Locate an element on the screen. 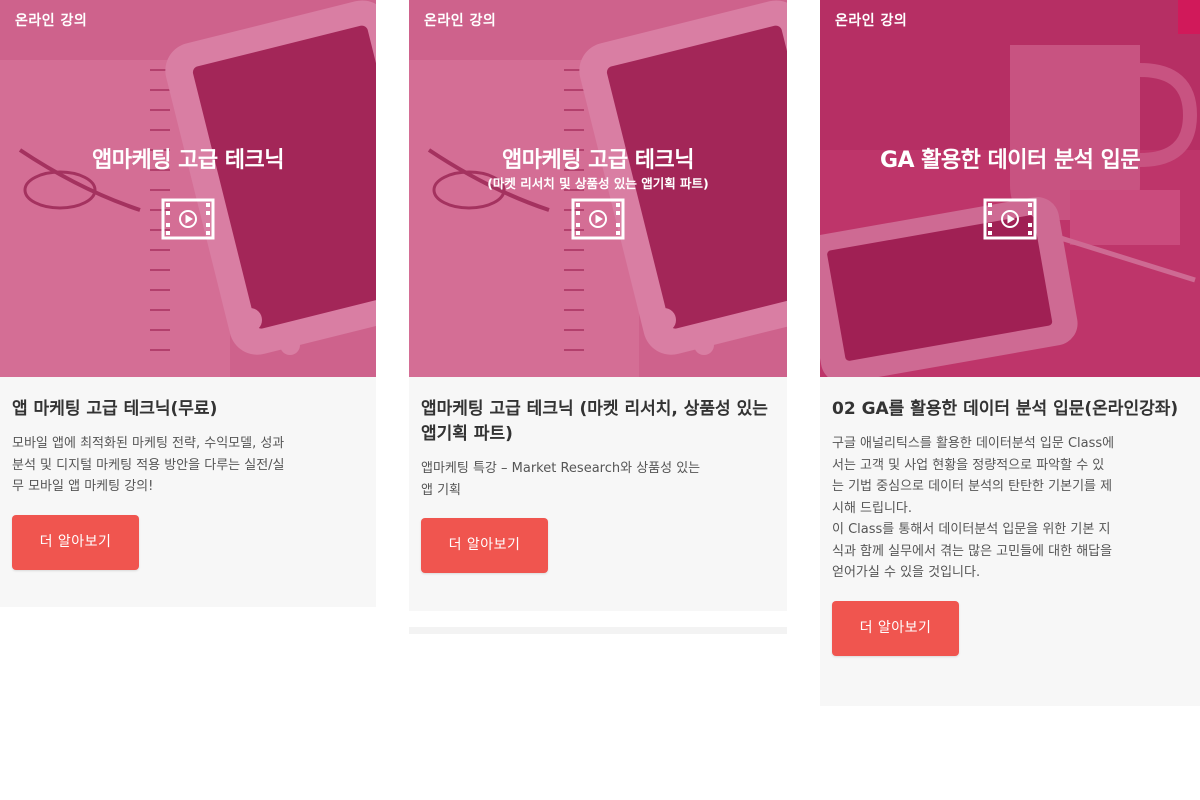  course-title: 앱 마케팅 고급 테크닉(무료) is located at coordinates (188, 409).